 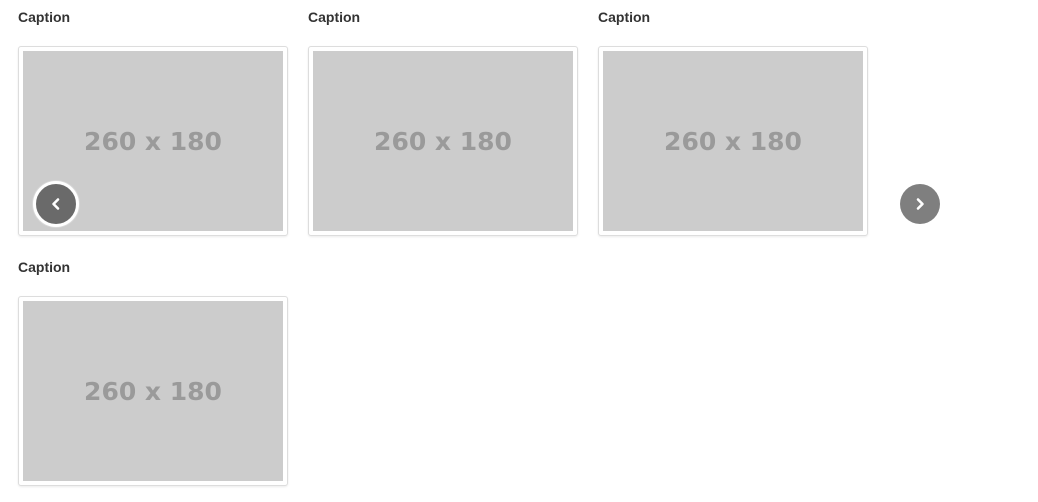 I want to click on chevron-right-icon, so click(x=920, y=204).